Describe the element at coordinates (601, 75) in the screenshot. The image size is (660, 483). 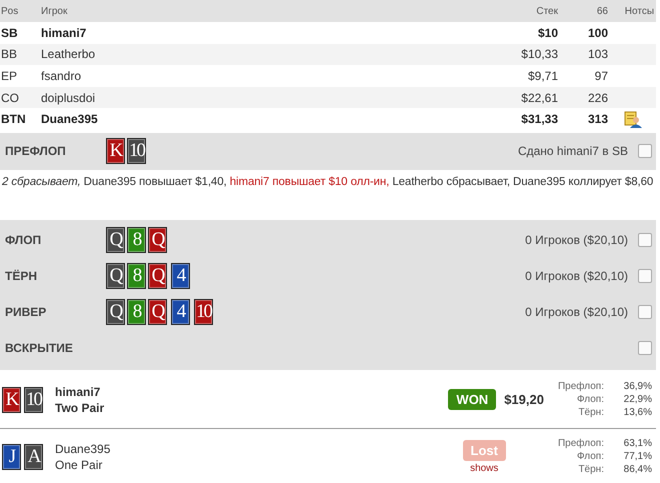
I see `table-cell-text: 97` at that location.